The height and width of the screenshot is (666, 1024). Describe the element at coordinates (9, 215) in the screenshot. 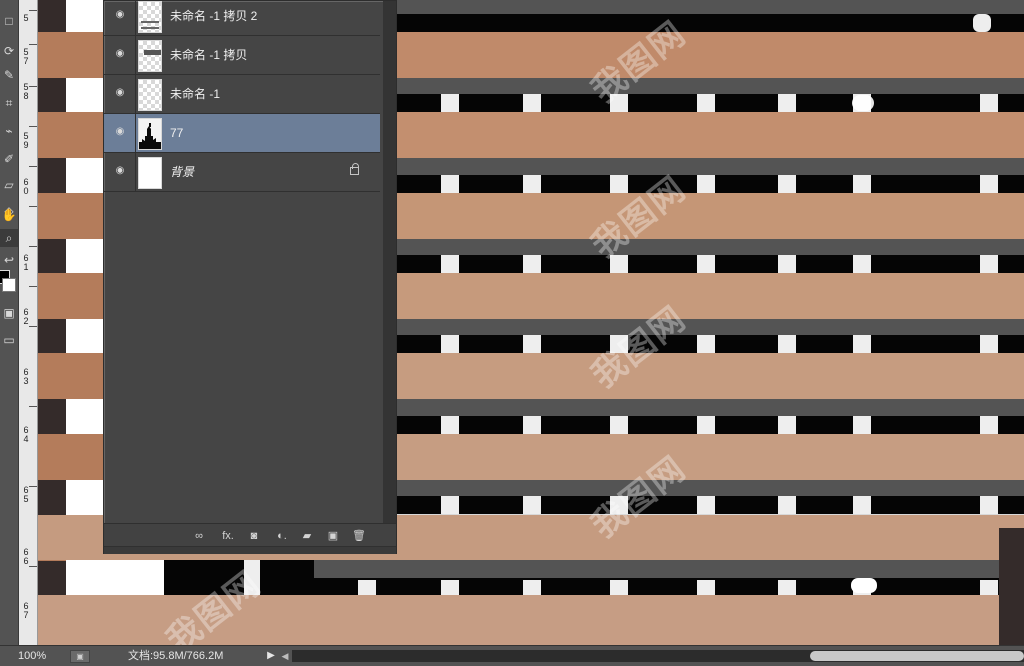

I see `hand-icon: ✋` at that location.